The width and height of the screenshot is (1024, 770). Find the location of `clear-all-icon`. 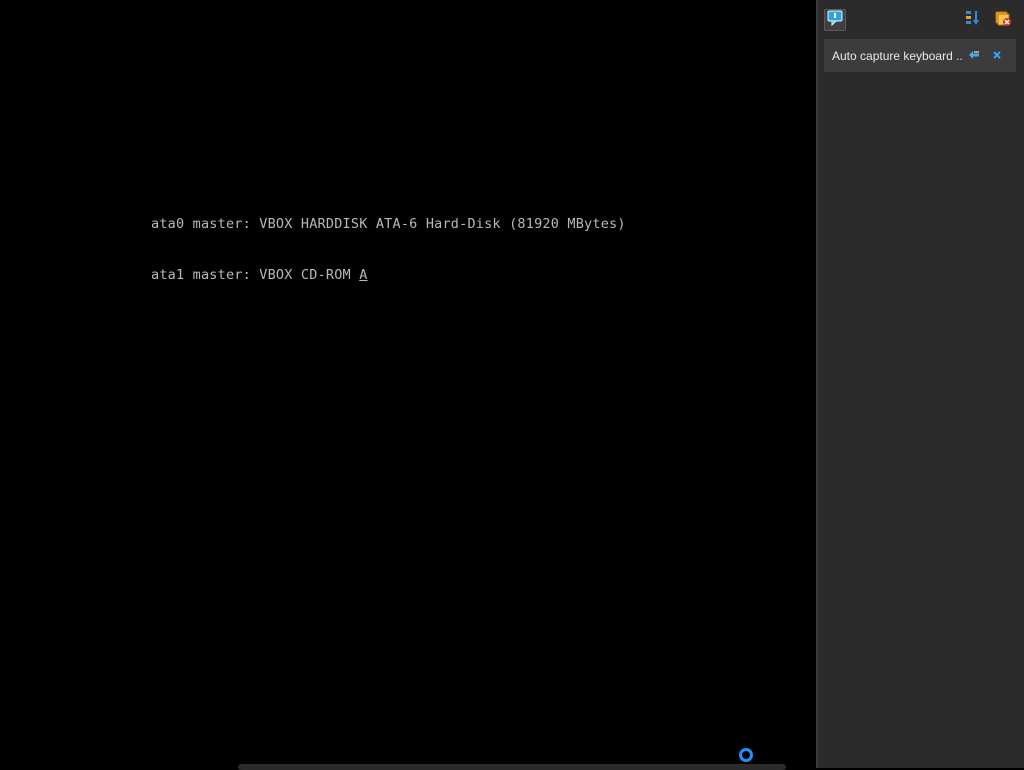

clear-all-icon is located at coordinates (1003, 20).